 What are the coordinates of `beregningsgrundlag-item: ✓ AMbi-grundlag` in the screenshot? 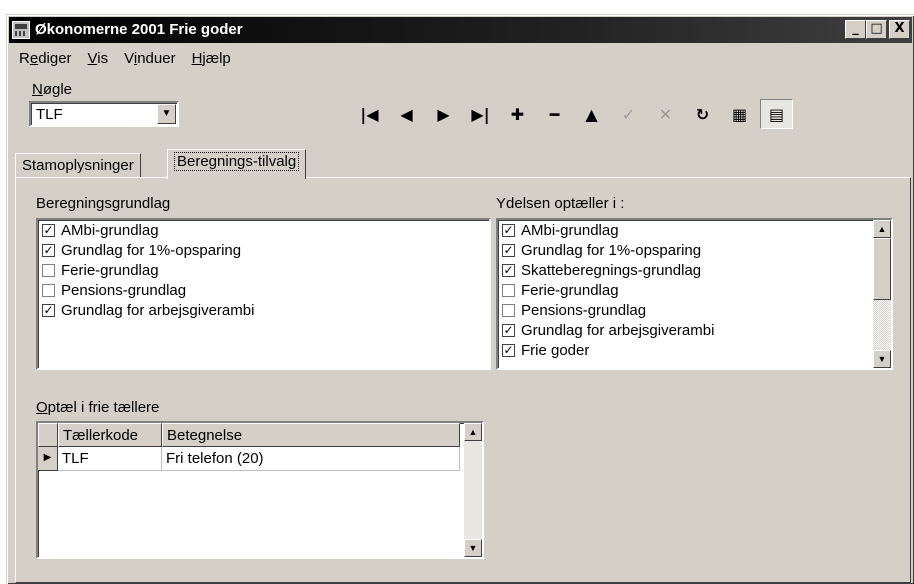 It's located at (263, 230).